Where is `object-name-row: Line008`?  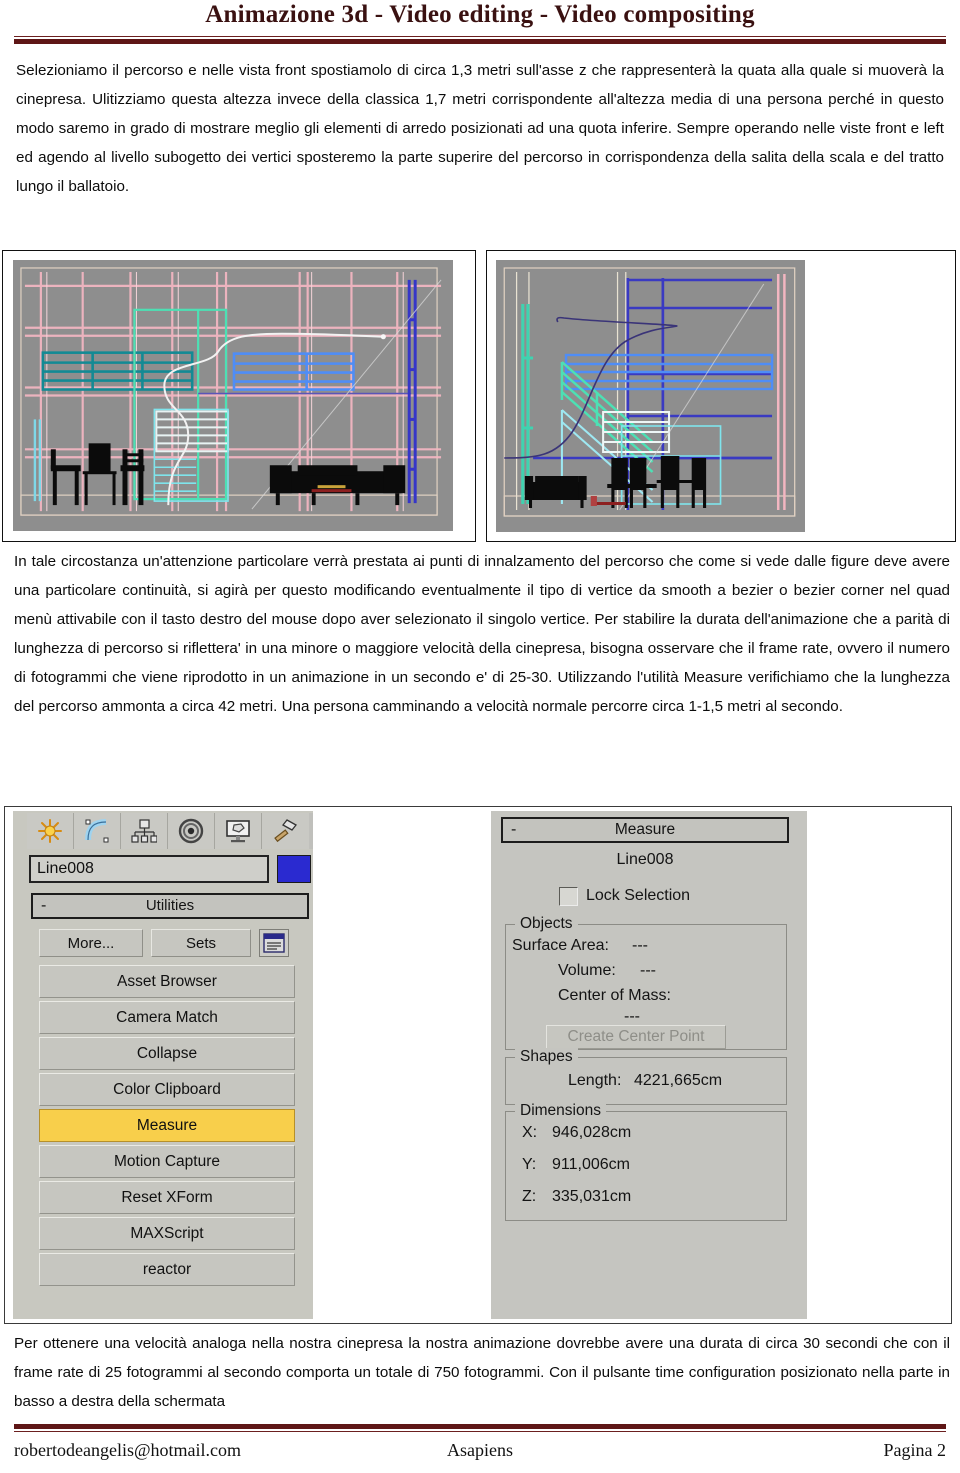
object-name-row: Line008 is located at coordinates (171, 870).